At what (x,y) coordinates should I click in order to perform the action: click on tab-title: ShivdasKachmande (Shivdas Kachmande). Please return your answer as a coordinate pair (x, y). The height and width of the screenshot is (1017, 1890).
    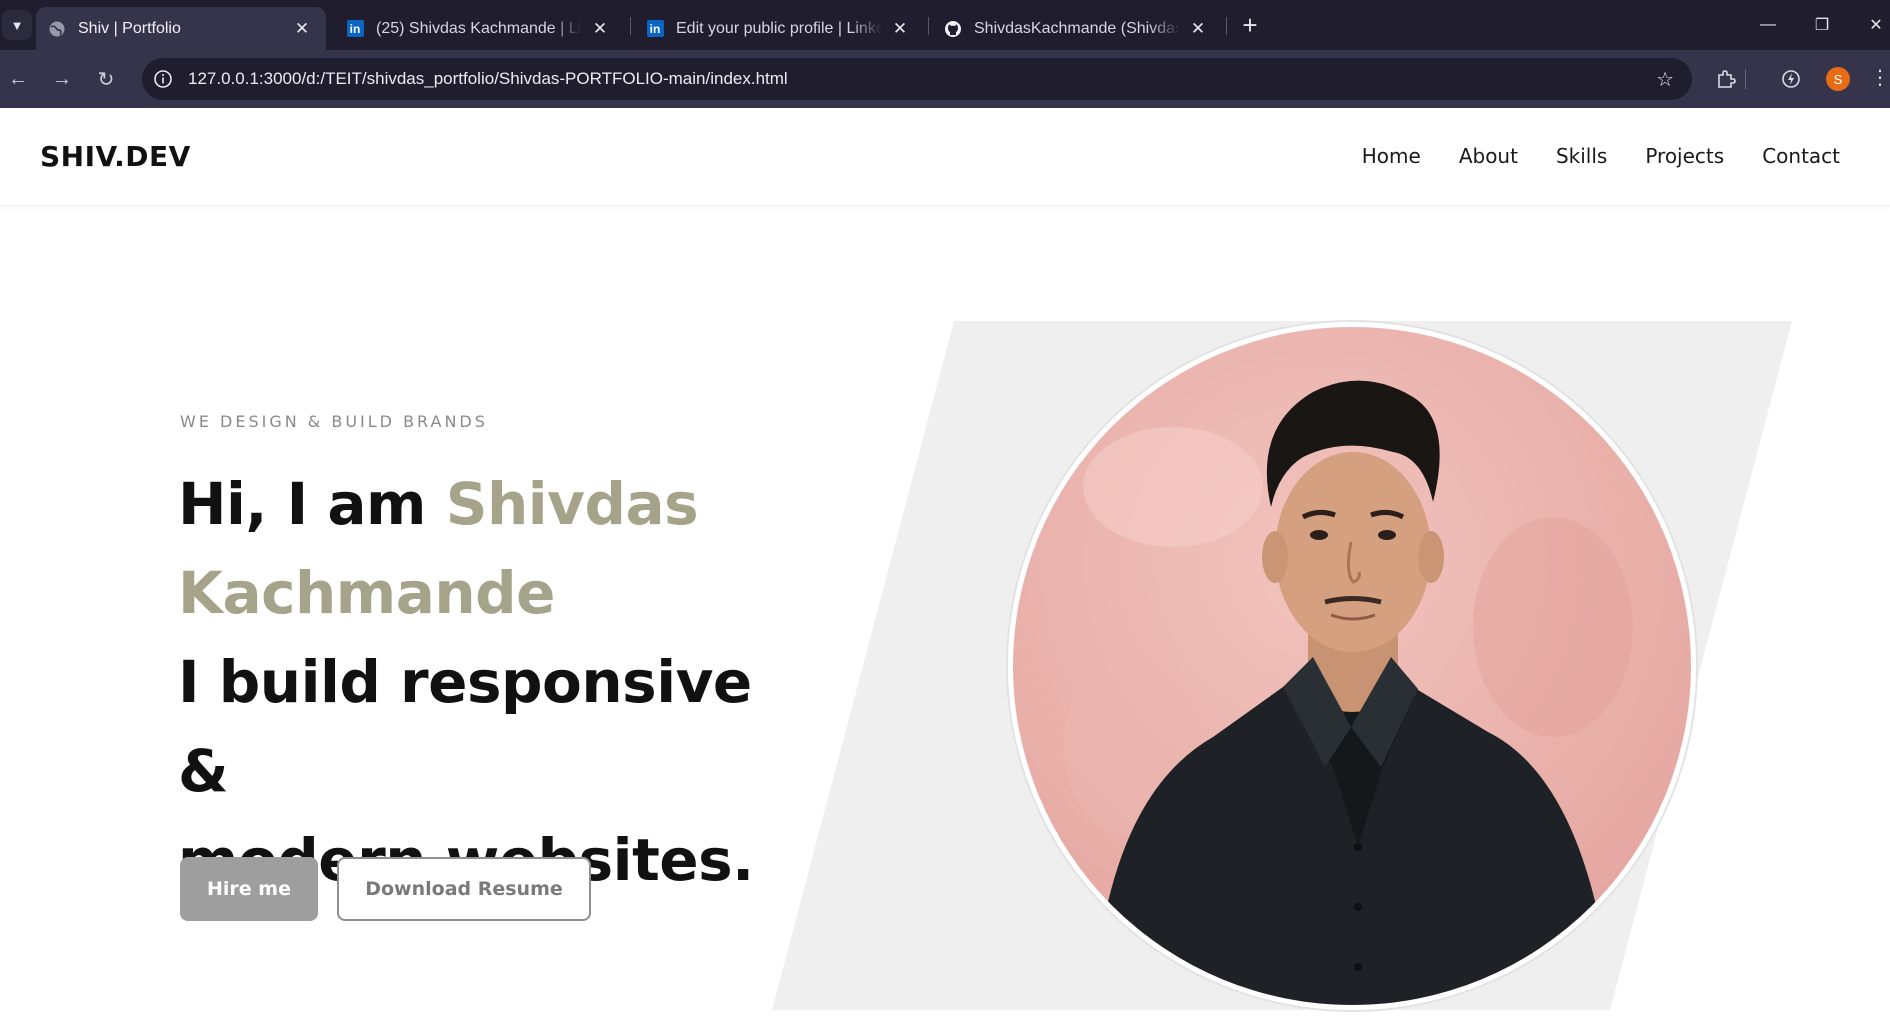
    Looking at the image, I should click on (1077, 28).